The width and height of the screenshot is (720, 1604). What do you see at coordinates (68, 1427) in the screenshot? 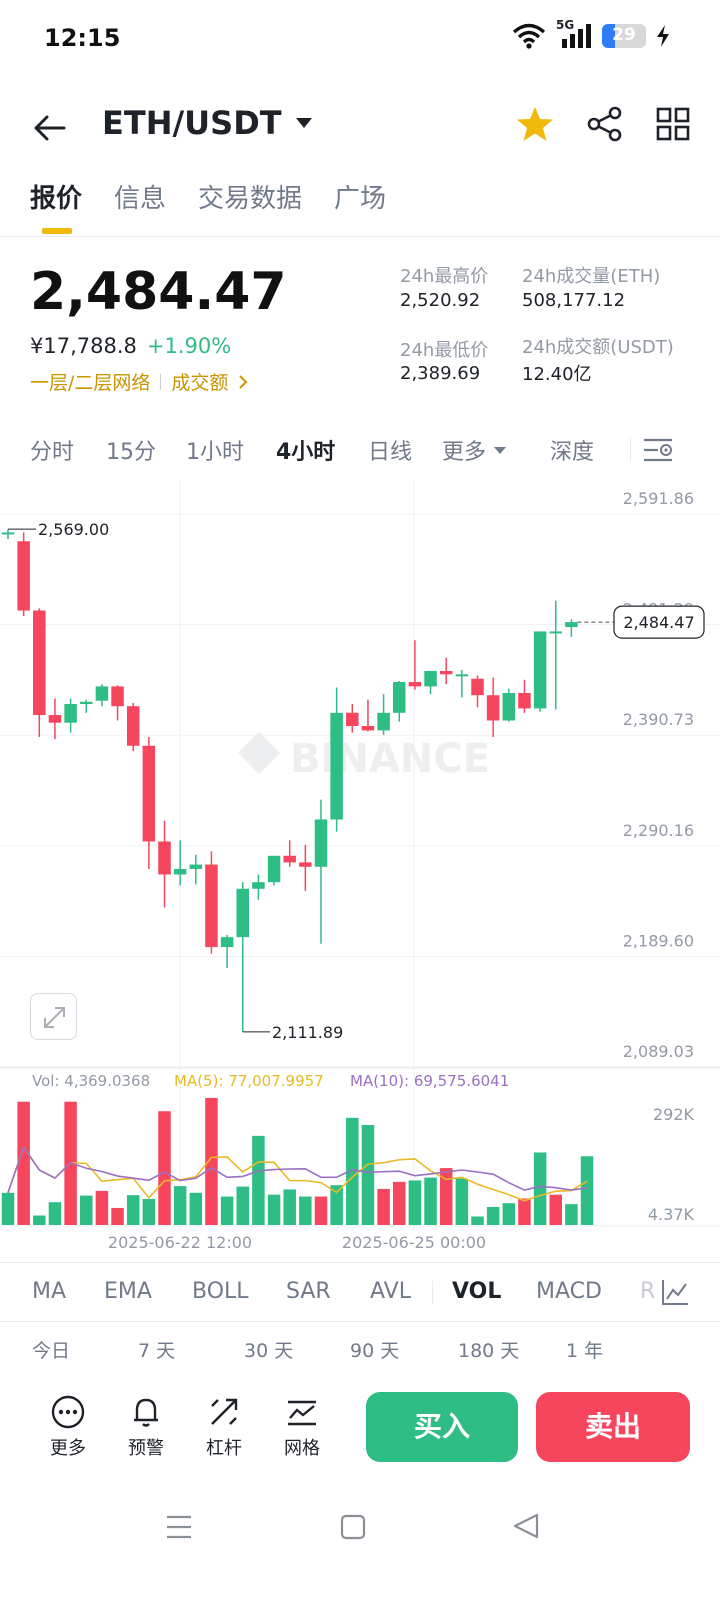
I see `more-button: 更多` at bounding box center [68, 1427].